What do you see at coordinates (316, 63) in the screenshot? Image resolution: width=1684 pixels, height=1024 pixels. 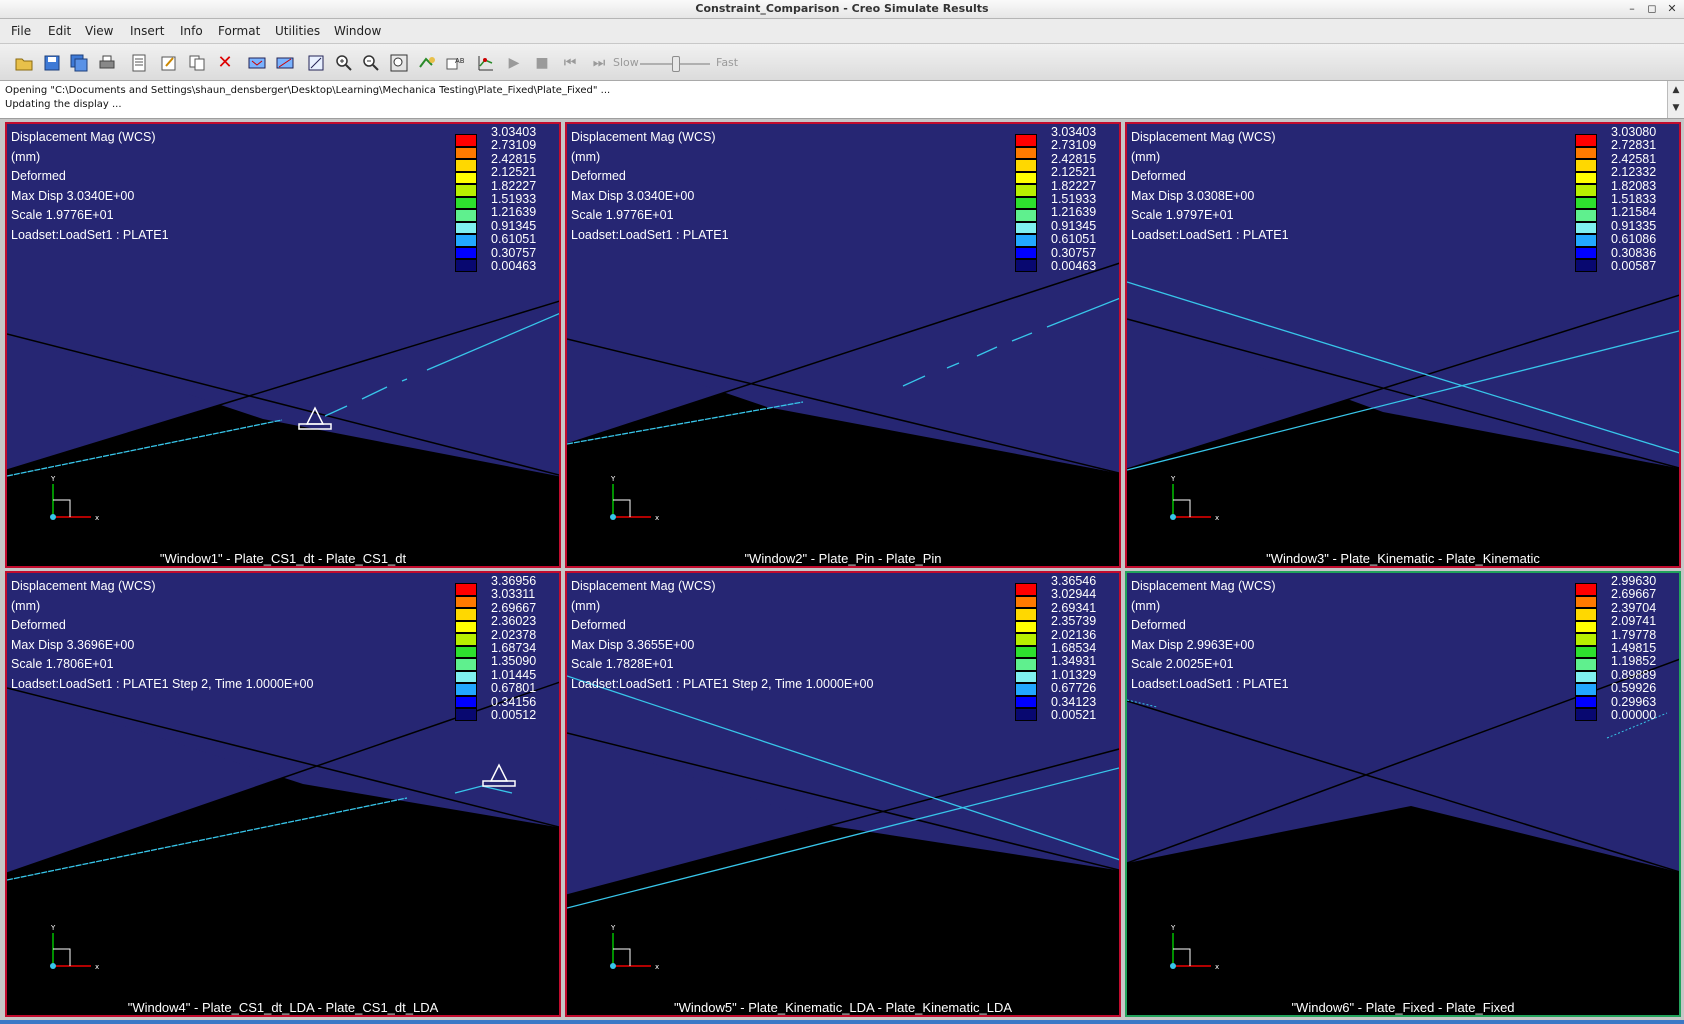 I see `info-icon` at bounding box center [316, 63].